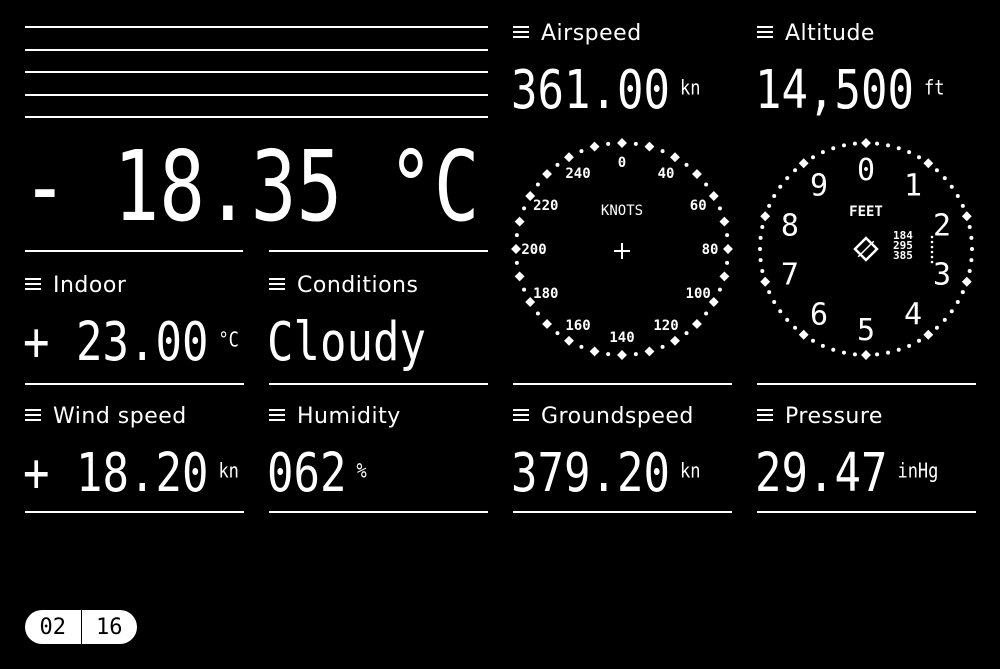 This screenshot has width=1000, height=669. Describe the element at coordinates (621, 338) in the screenshot. I see `speed-label: 140` at that location.